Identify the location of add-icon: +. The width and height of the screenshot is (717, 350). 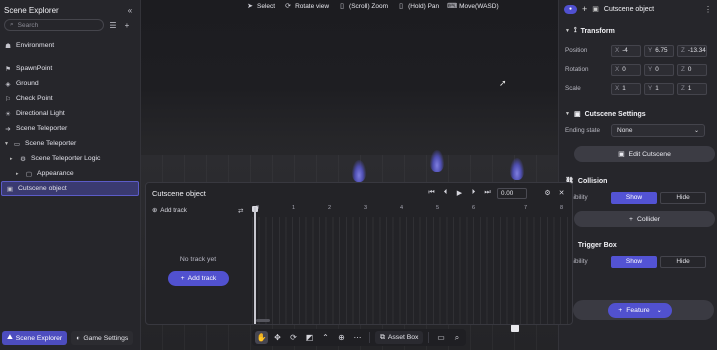
(584, 9).